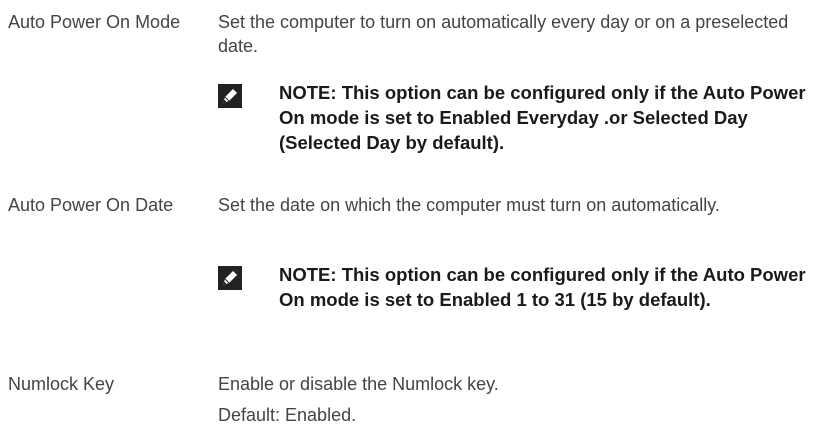  I want to click on setting-label: Numlock Key, so click(61, 384).